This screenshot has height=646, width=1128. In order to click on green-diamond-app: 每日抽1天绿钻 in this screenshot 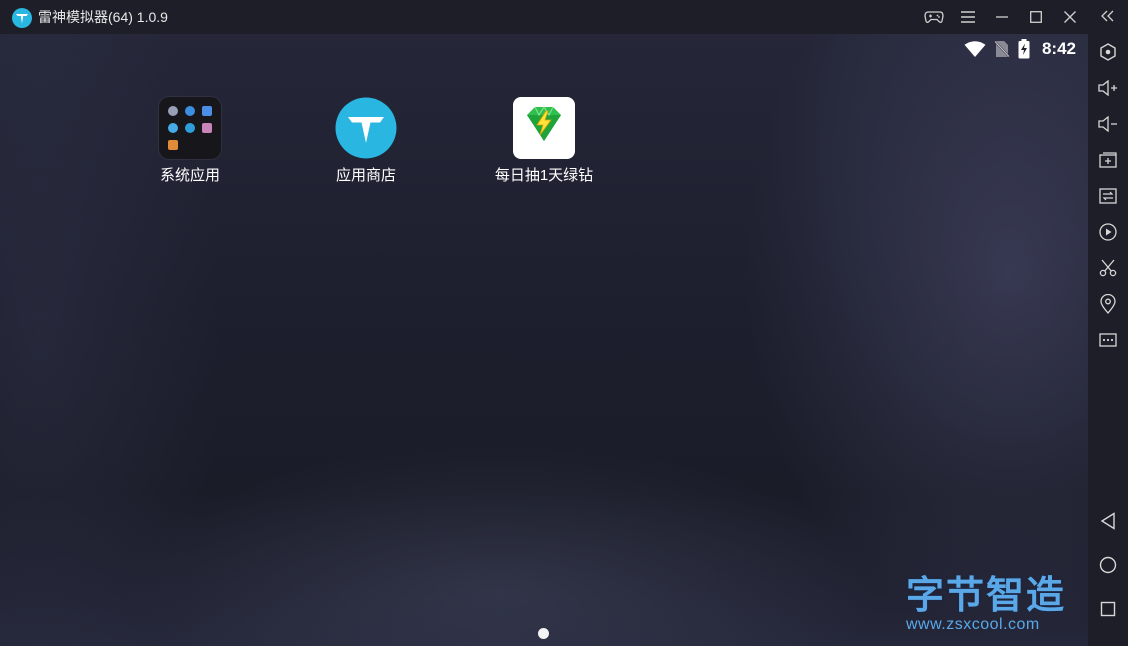, I will do `click(544, 147)`.